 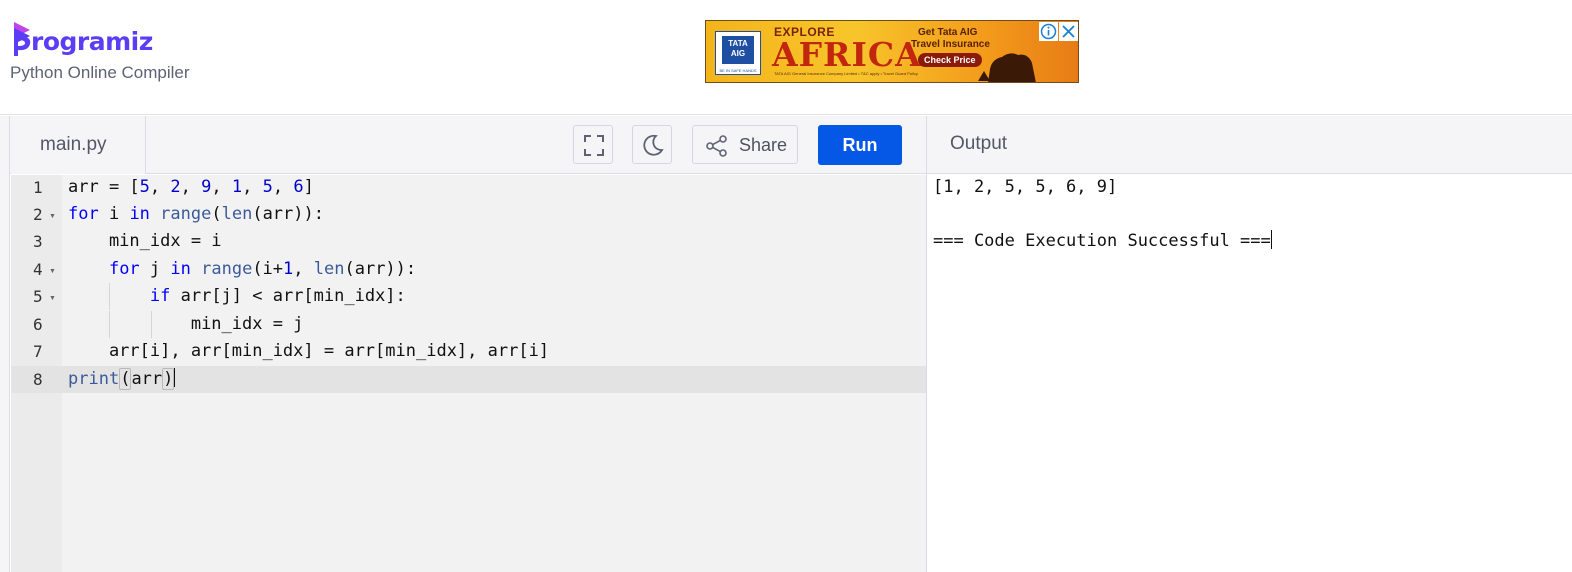 I want to click on share-button: Share, so click(x=745, y=144).